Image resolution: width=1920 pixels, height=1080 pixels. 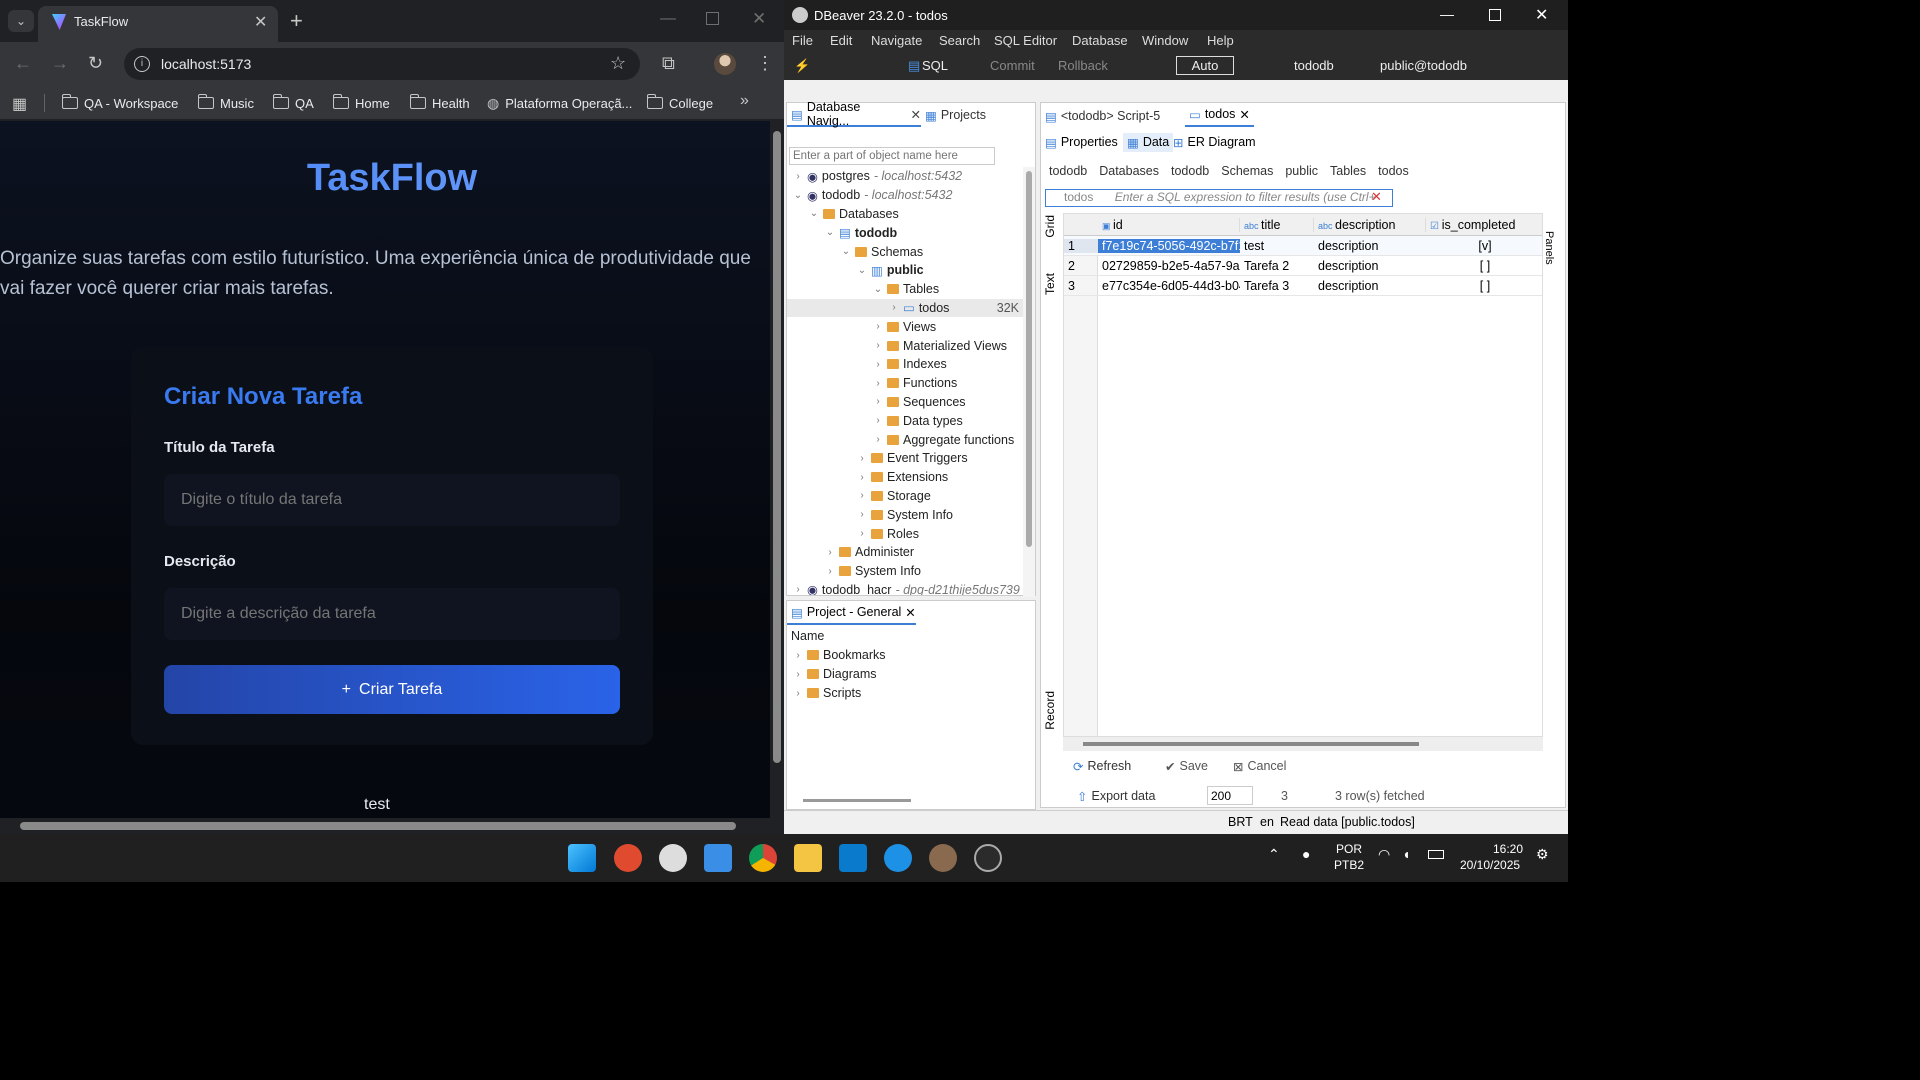 What do you see at coordinates (23, 63) in the screenshot?
I see `back-icon: ←` at bounding box center [23, 63].